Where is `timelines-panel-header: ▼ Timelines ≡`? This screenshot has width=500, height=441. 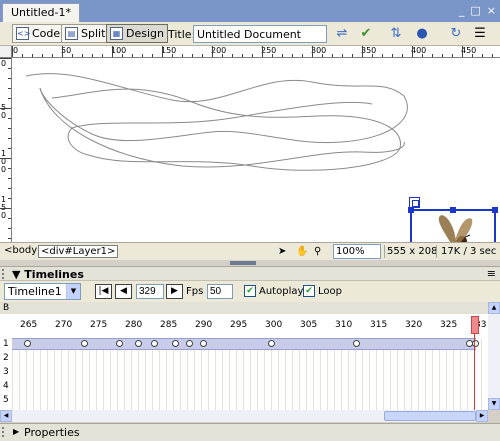
timelines-panel-header: ▼ Timelines ≡ is located at coordinates (250, 273).